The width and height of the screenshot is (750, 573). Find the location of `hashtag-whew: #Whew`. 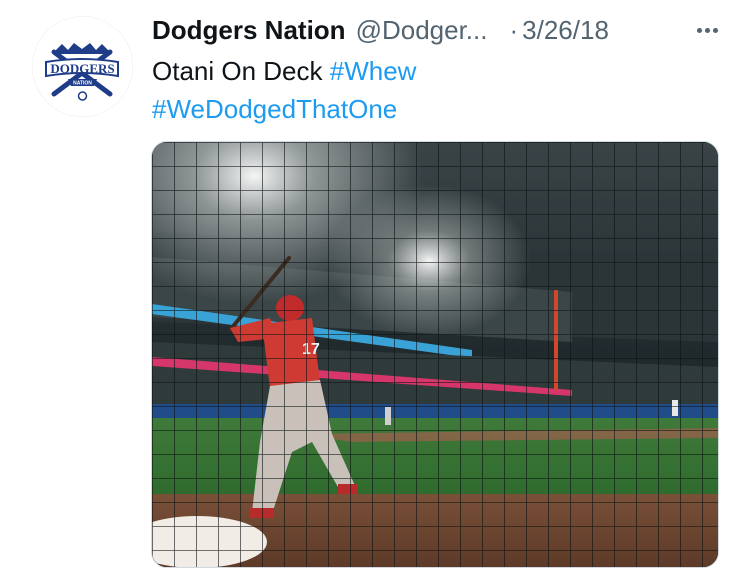

hashtag-whew: #Whew is located at coordinates (373, 71).